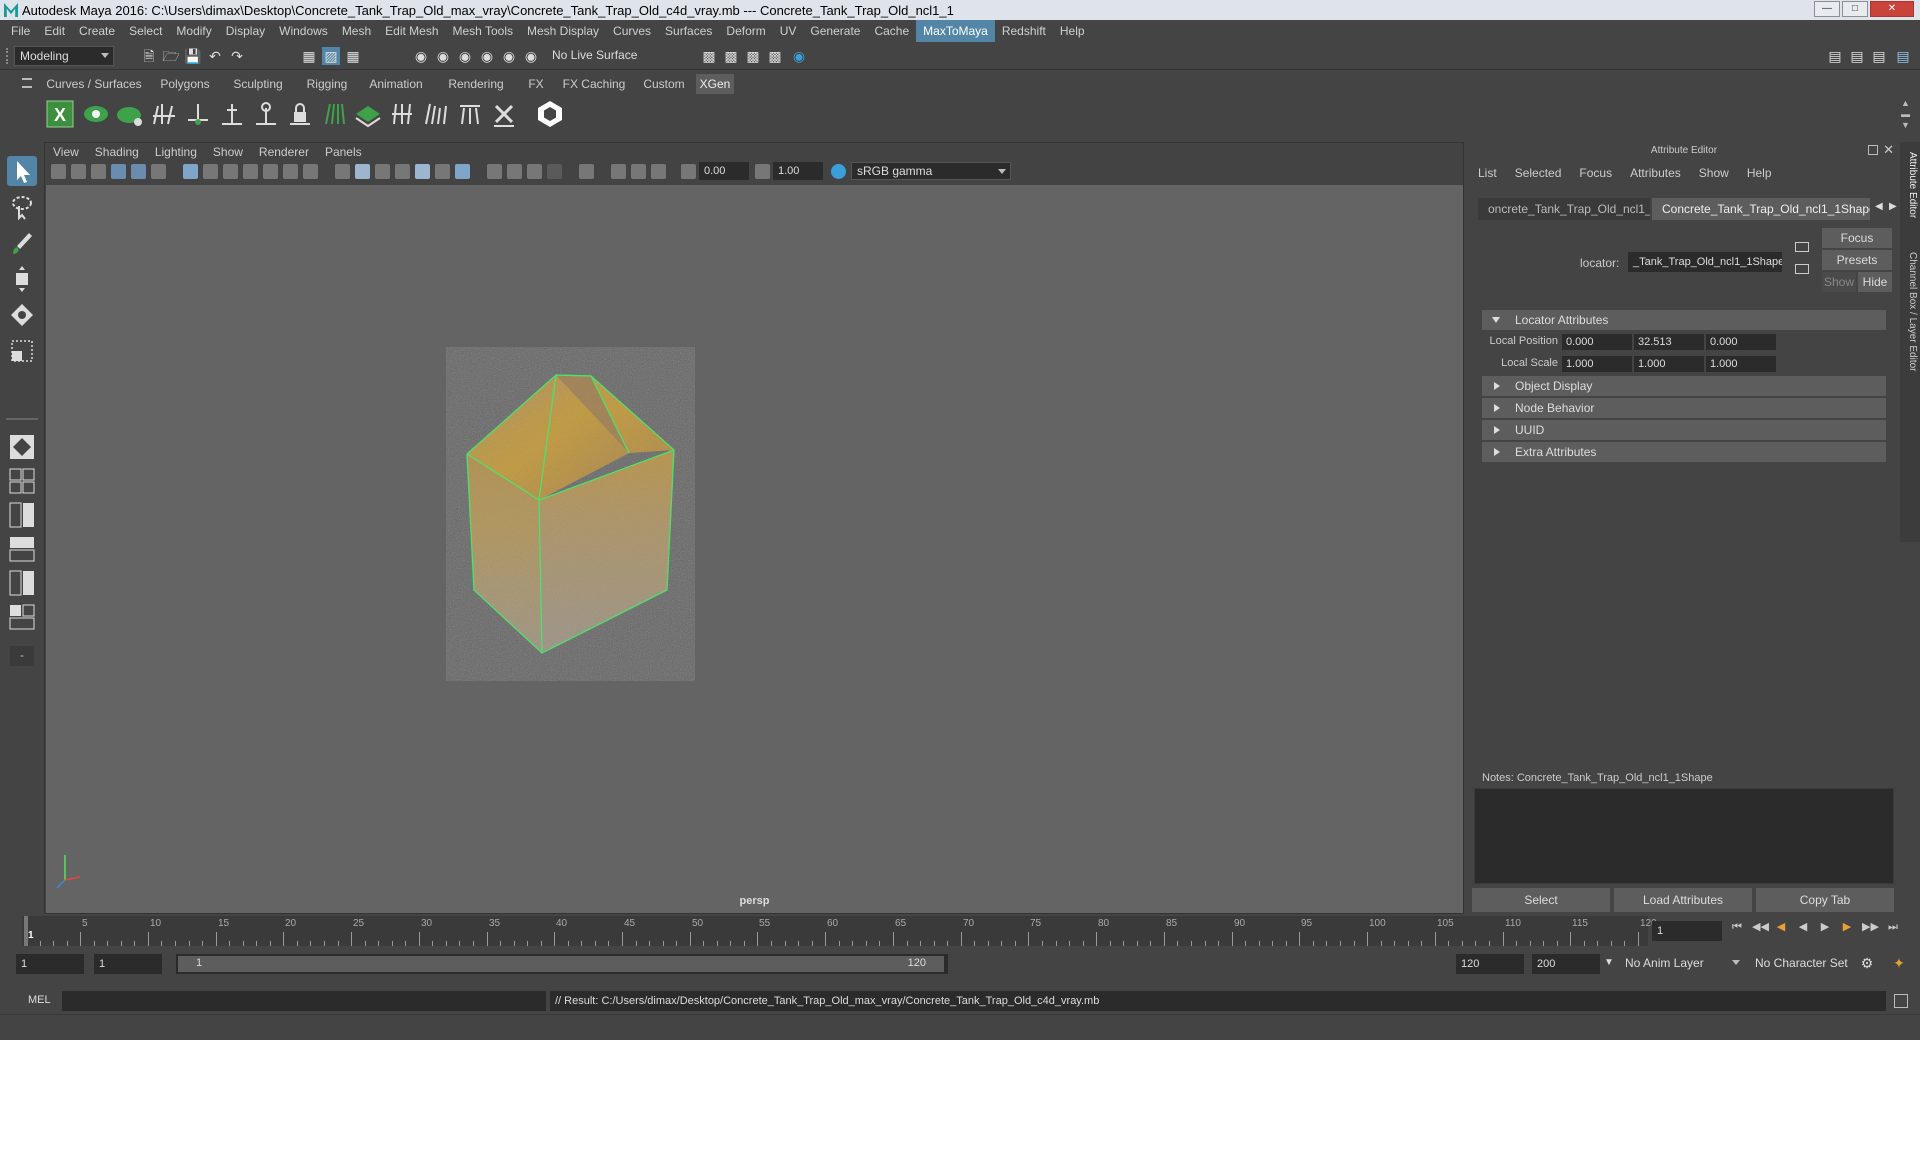 This screenshot has width=1920, height=1158. What do you see at coordinates (362, 171) in the screenshot?
I see `smooth-shade-icon` at bounding box center [362, 171].